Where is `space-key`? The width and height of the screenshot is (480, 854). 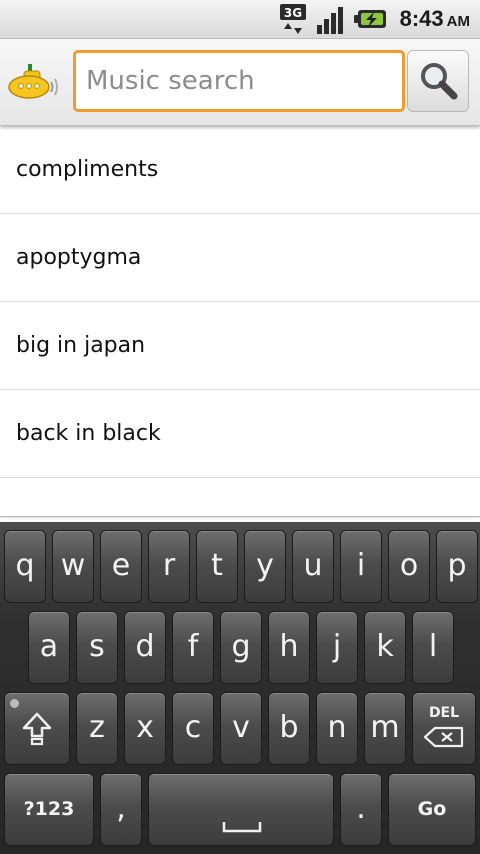
space-key is located at coordinates (241, 809).